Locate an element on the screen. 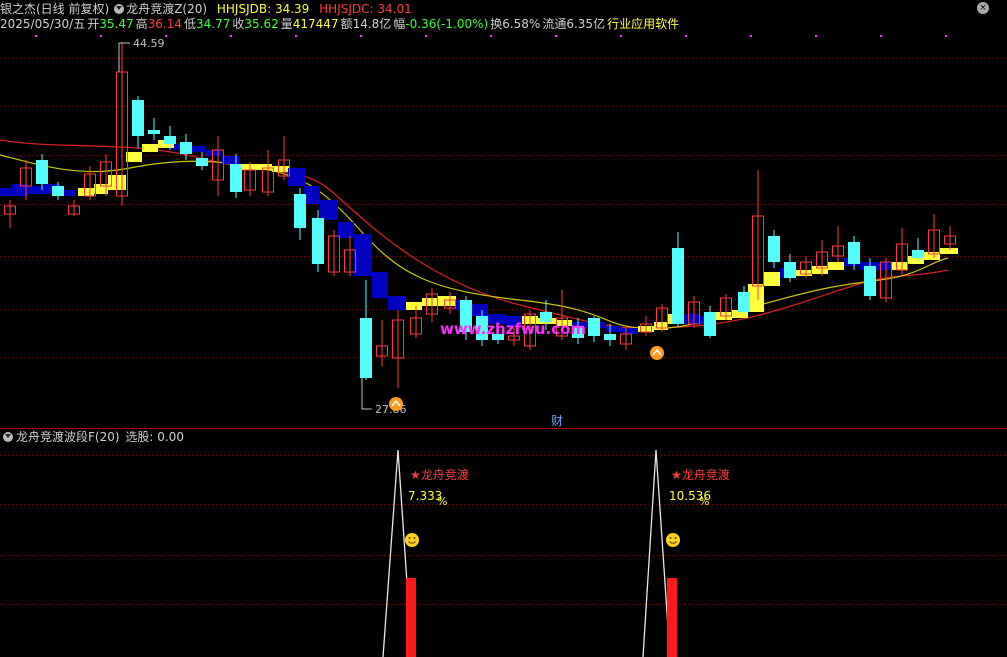  sub-chart-value: 选股: 0.00 is located at coordinates (154, 437).